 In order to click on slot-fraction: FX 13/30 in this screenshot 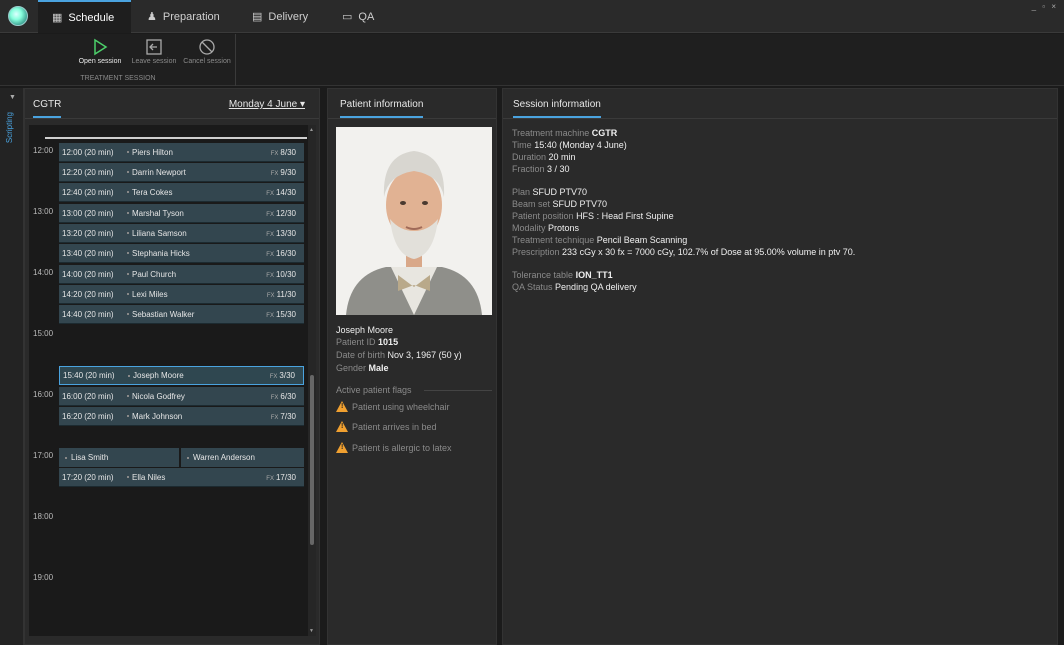, I will do `click(284, 233)`.